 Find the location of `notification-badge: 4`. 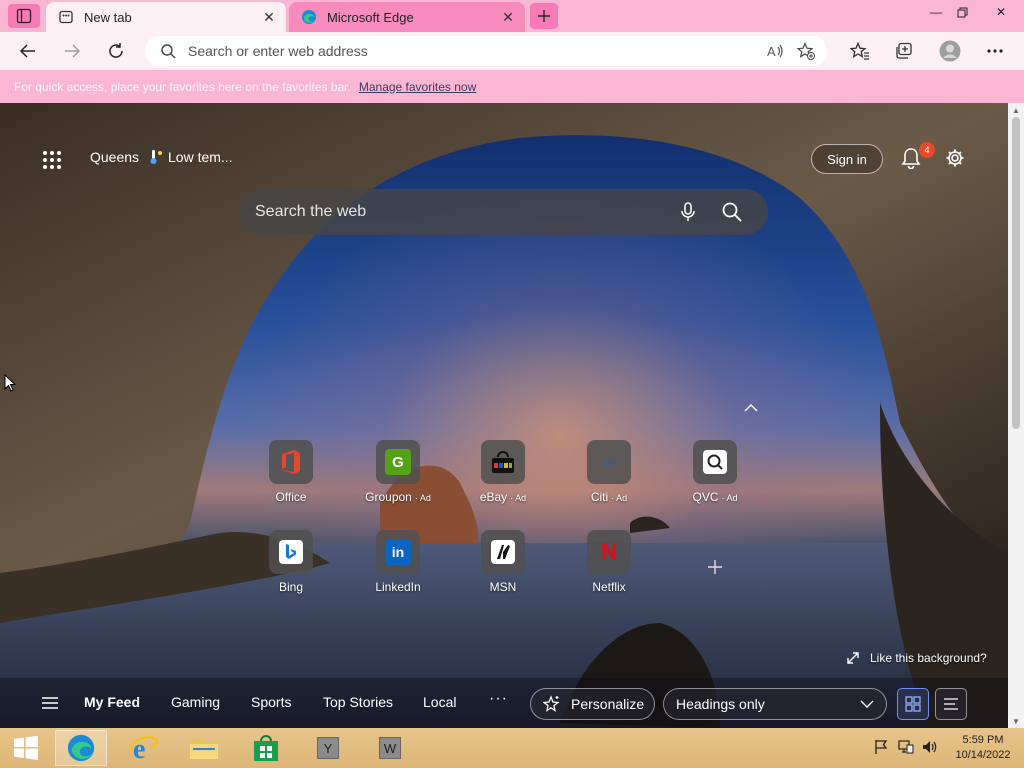

notification-badge: 4 is located at coordinates (927, 150).